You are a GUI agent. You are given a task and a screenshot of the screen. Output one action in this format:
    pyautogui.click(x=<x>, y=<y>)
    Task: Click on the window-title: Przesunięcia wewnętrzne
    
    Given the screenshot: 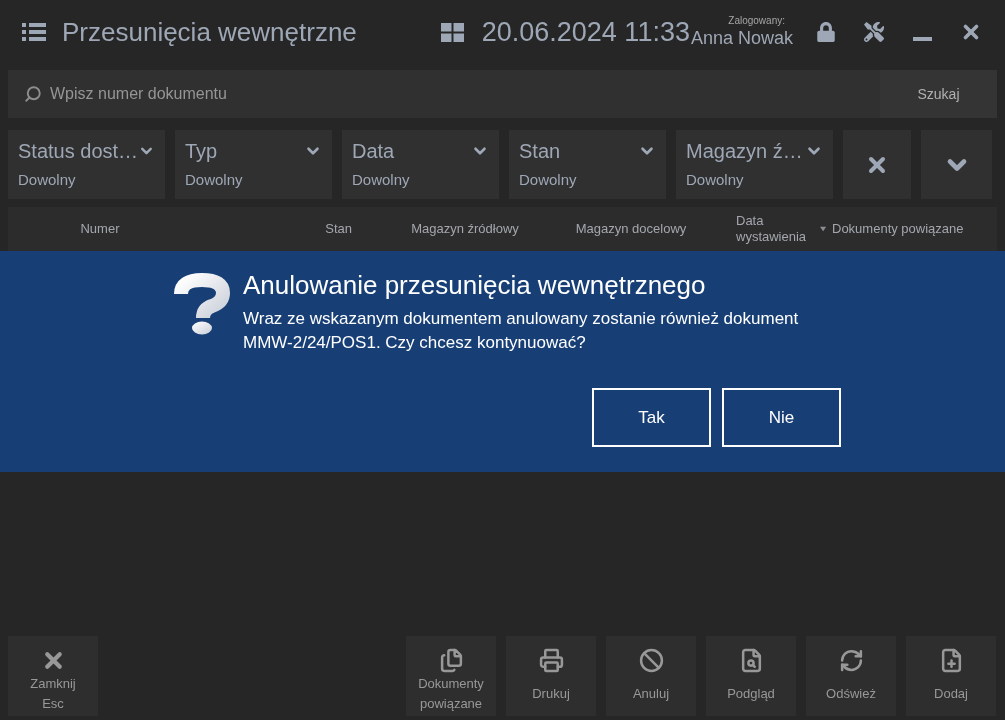 What is the action you would take?
    pyautogui.click(x=209, y=32)
    